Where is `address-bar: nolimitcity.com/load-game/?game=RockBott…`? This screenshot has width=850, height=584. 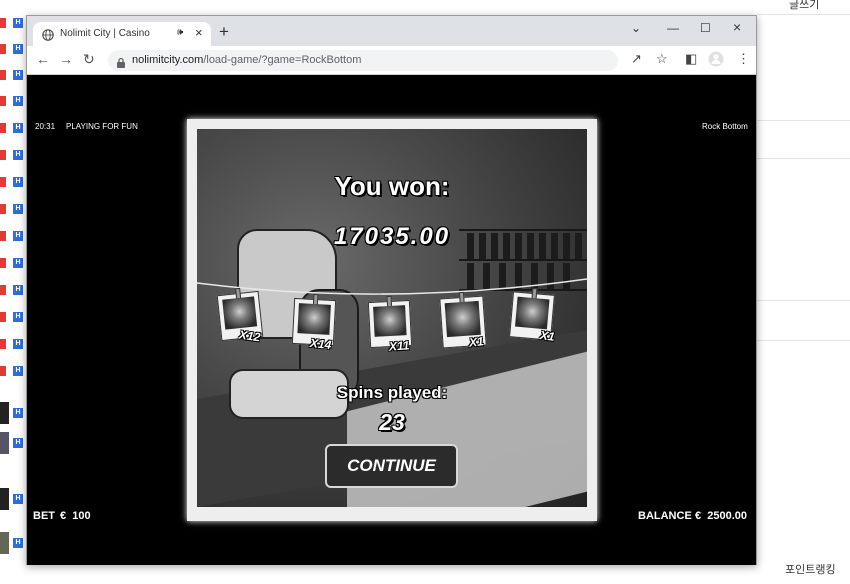 address-bar: nolimitcity.com/load-game/?game=RockBott… is located at coordinates (363, 60).